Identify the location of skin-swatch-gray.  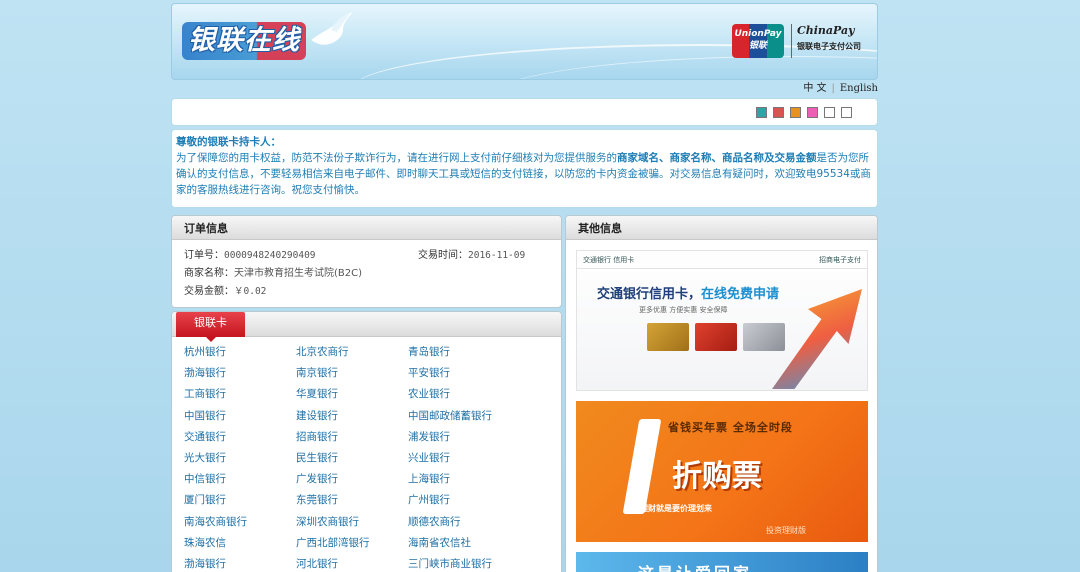
(846, 112).